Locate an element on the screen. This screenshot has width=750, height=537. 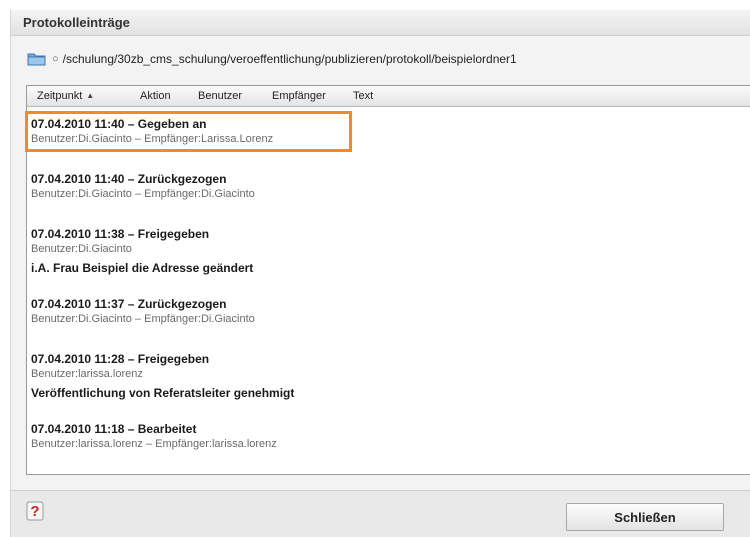
entry-users: Benutzer:larissa.lorenz is located at coordinates (87, 374).